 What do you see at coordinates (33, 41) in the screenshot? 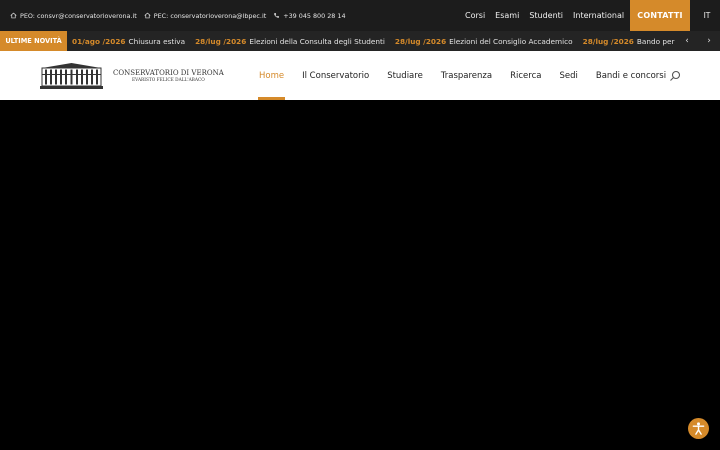
I see `ticker-label: ULTIME NOVITÀ` at bounding box center [33, 41].